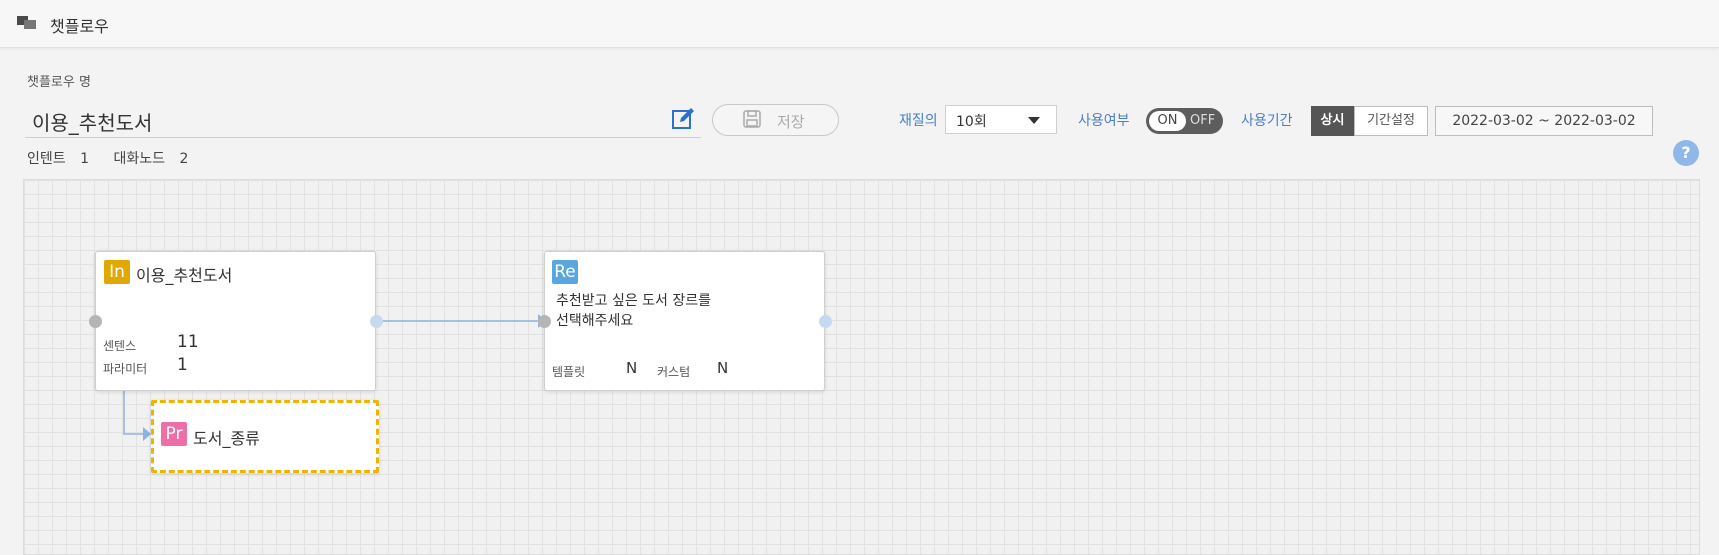 The height and width of the screenshot is (555, 1719). Describe the element at coordinates (723, 368) in the screenshot. I see `custom-value: N` at that location.